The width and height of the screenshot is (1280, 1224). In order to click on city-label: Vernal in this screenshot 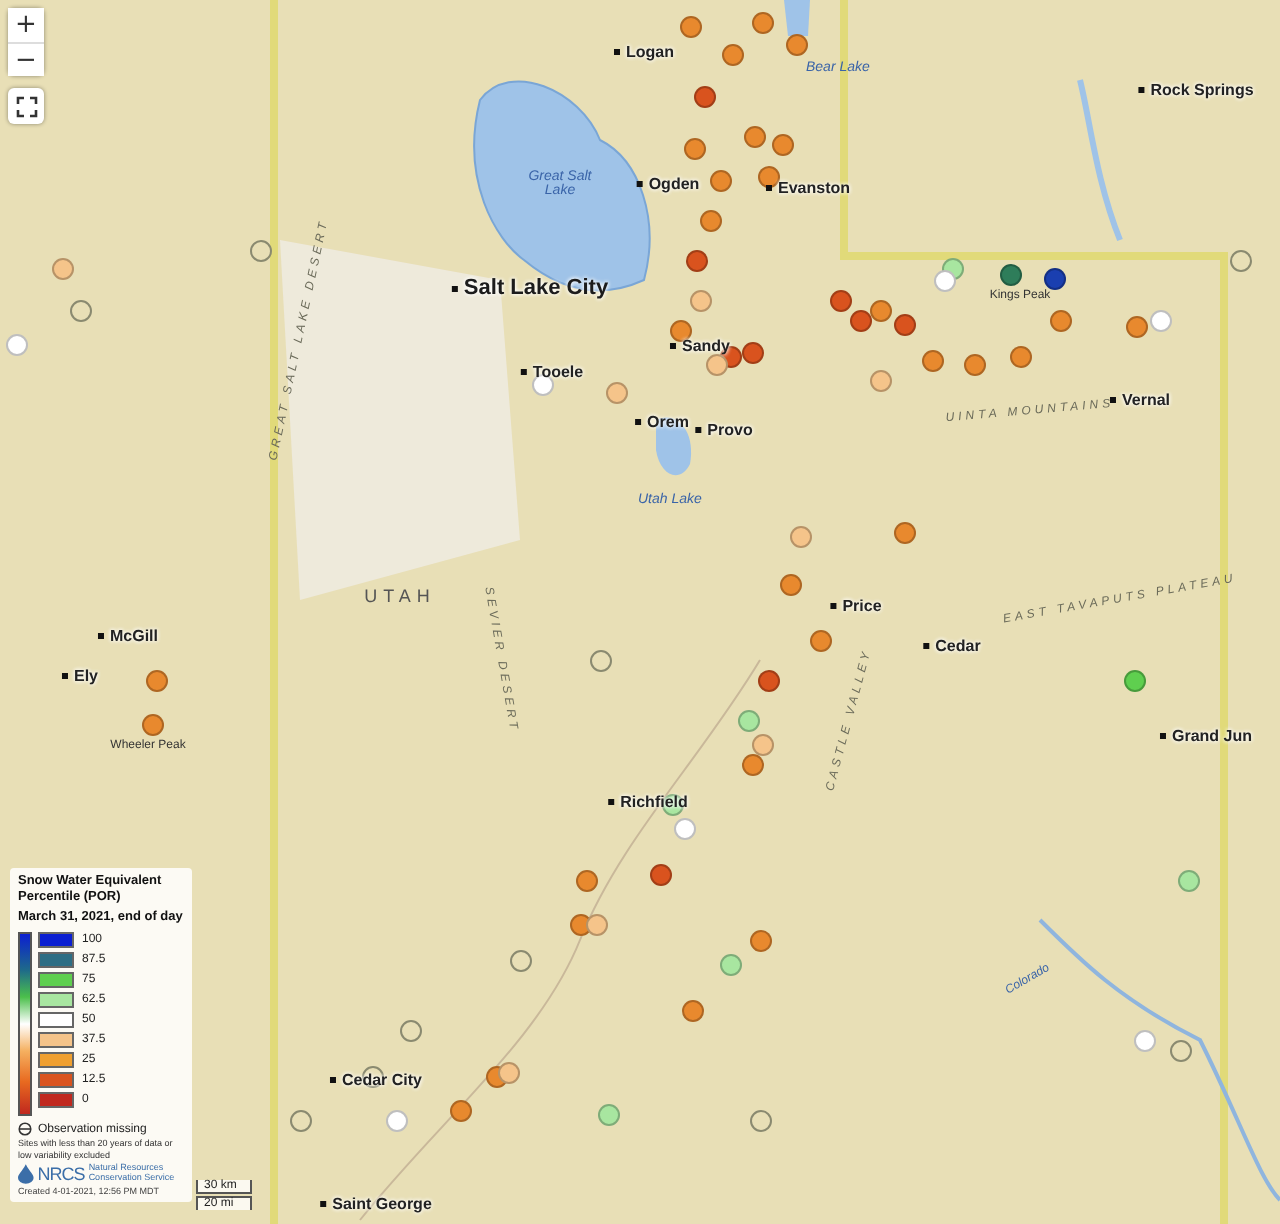, I will do `click(1140, 400)`.